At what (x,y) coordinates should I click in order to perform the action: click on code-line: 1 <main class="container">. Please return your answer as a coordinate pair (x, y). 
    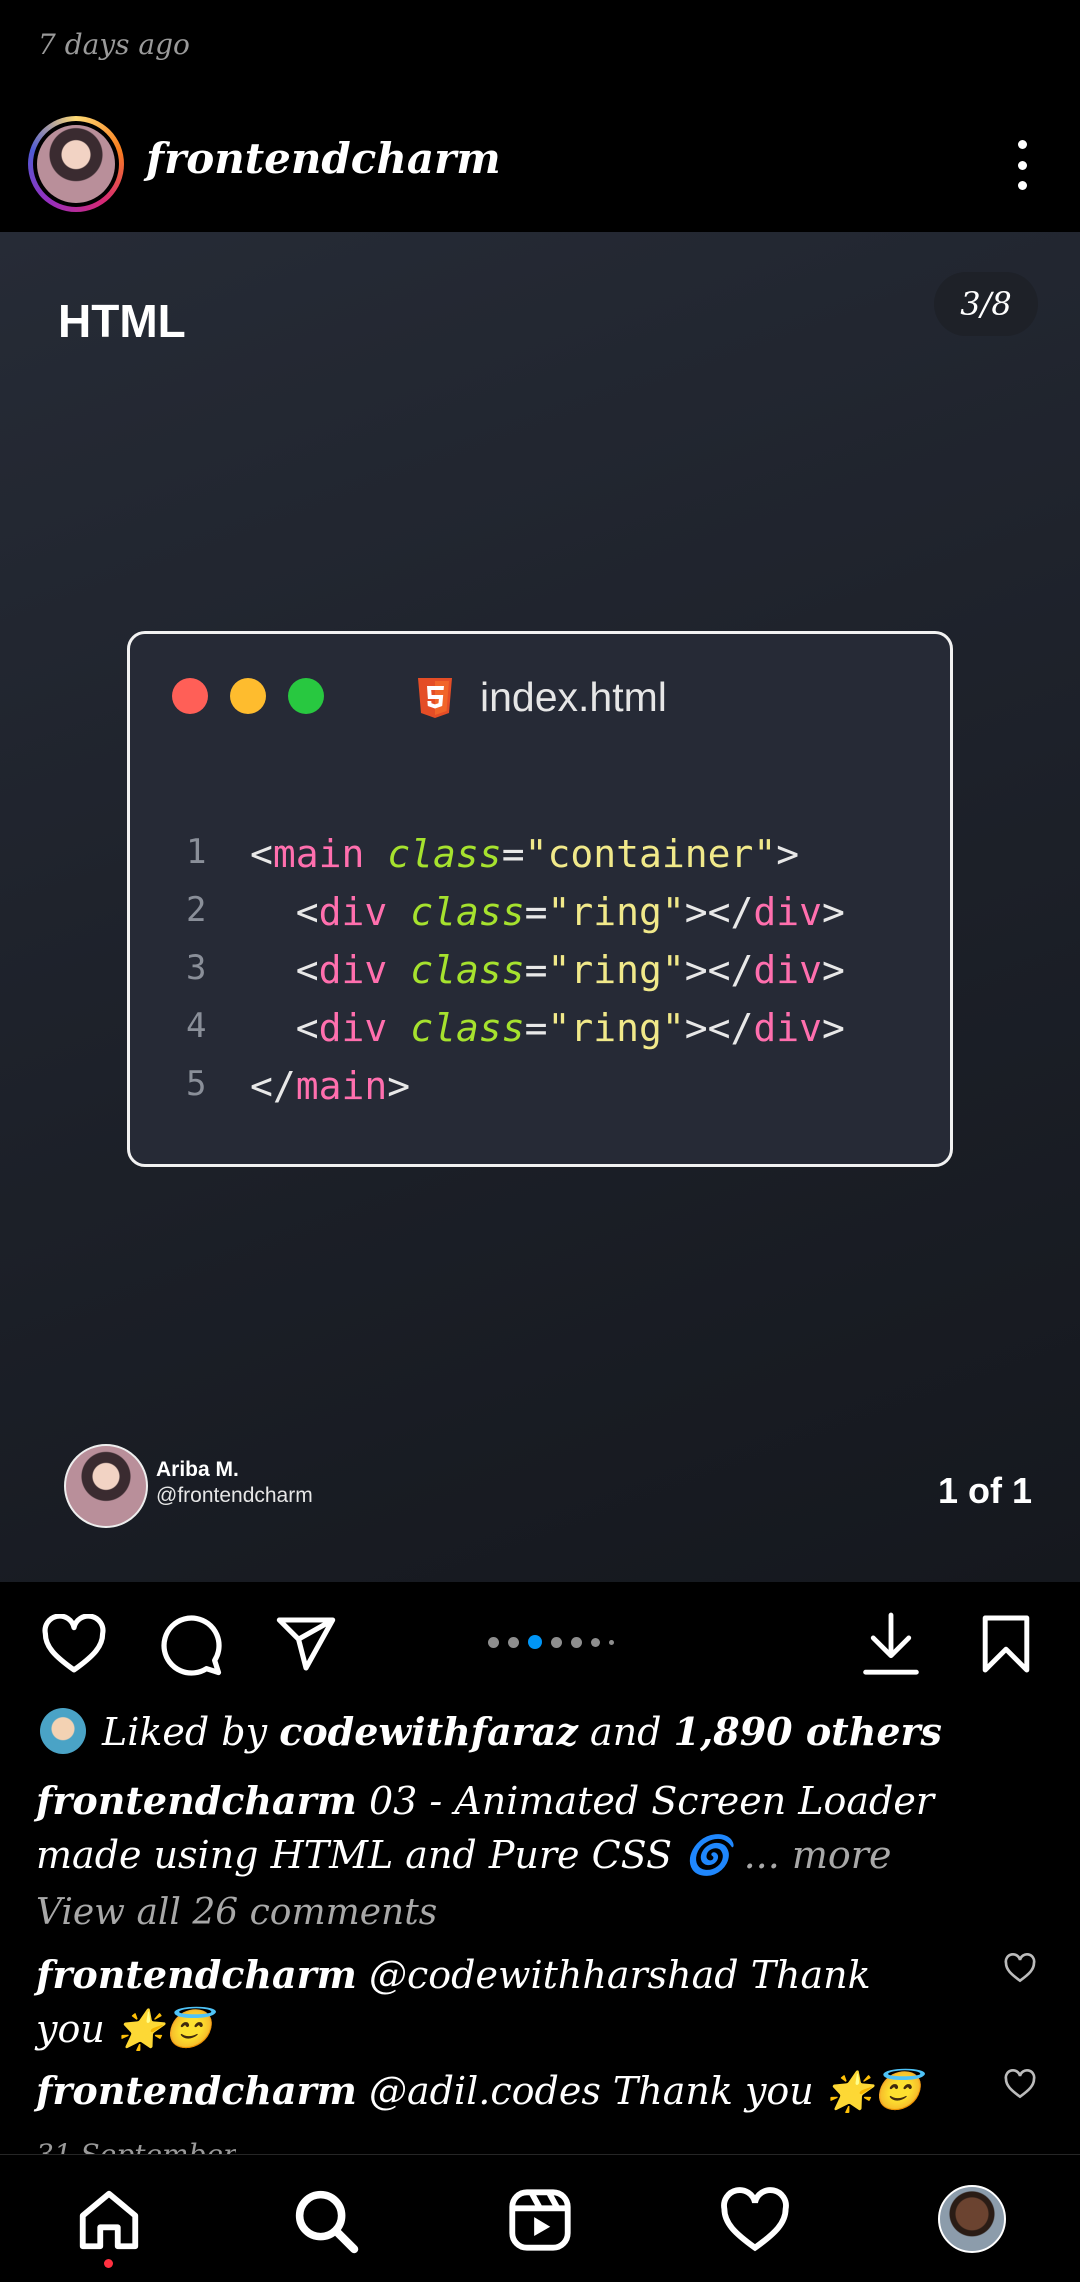
    Looking at the image, I should click on (540, 861).